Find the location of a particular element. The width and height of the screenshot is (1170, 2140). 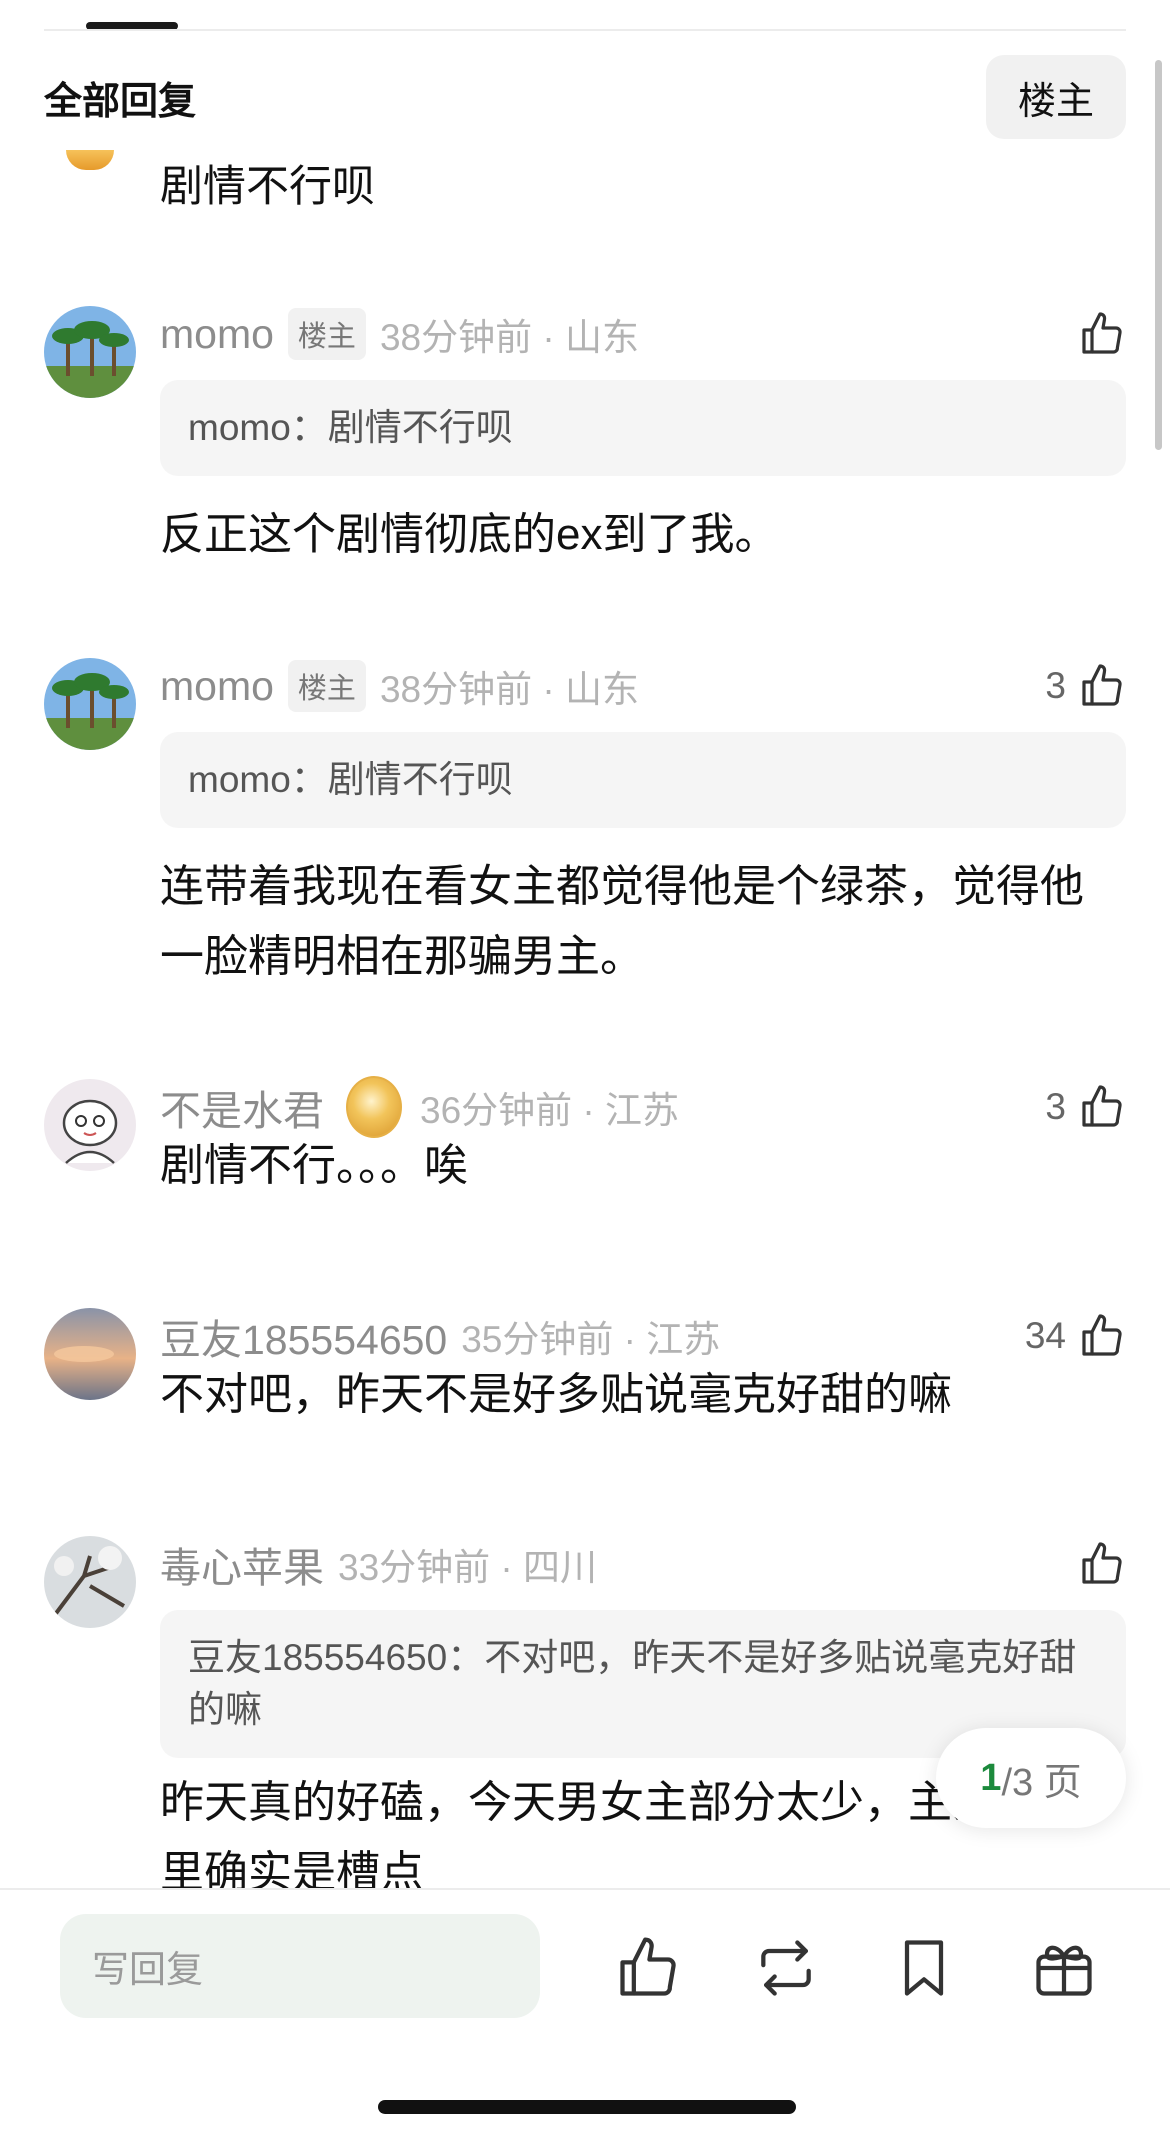

page-indicator: 1 /3 页 is located at coordinates (1031, 1778).